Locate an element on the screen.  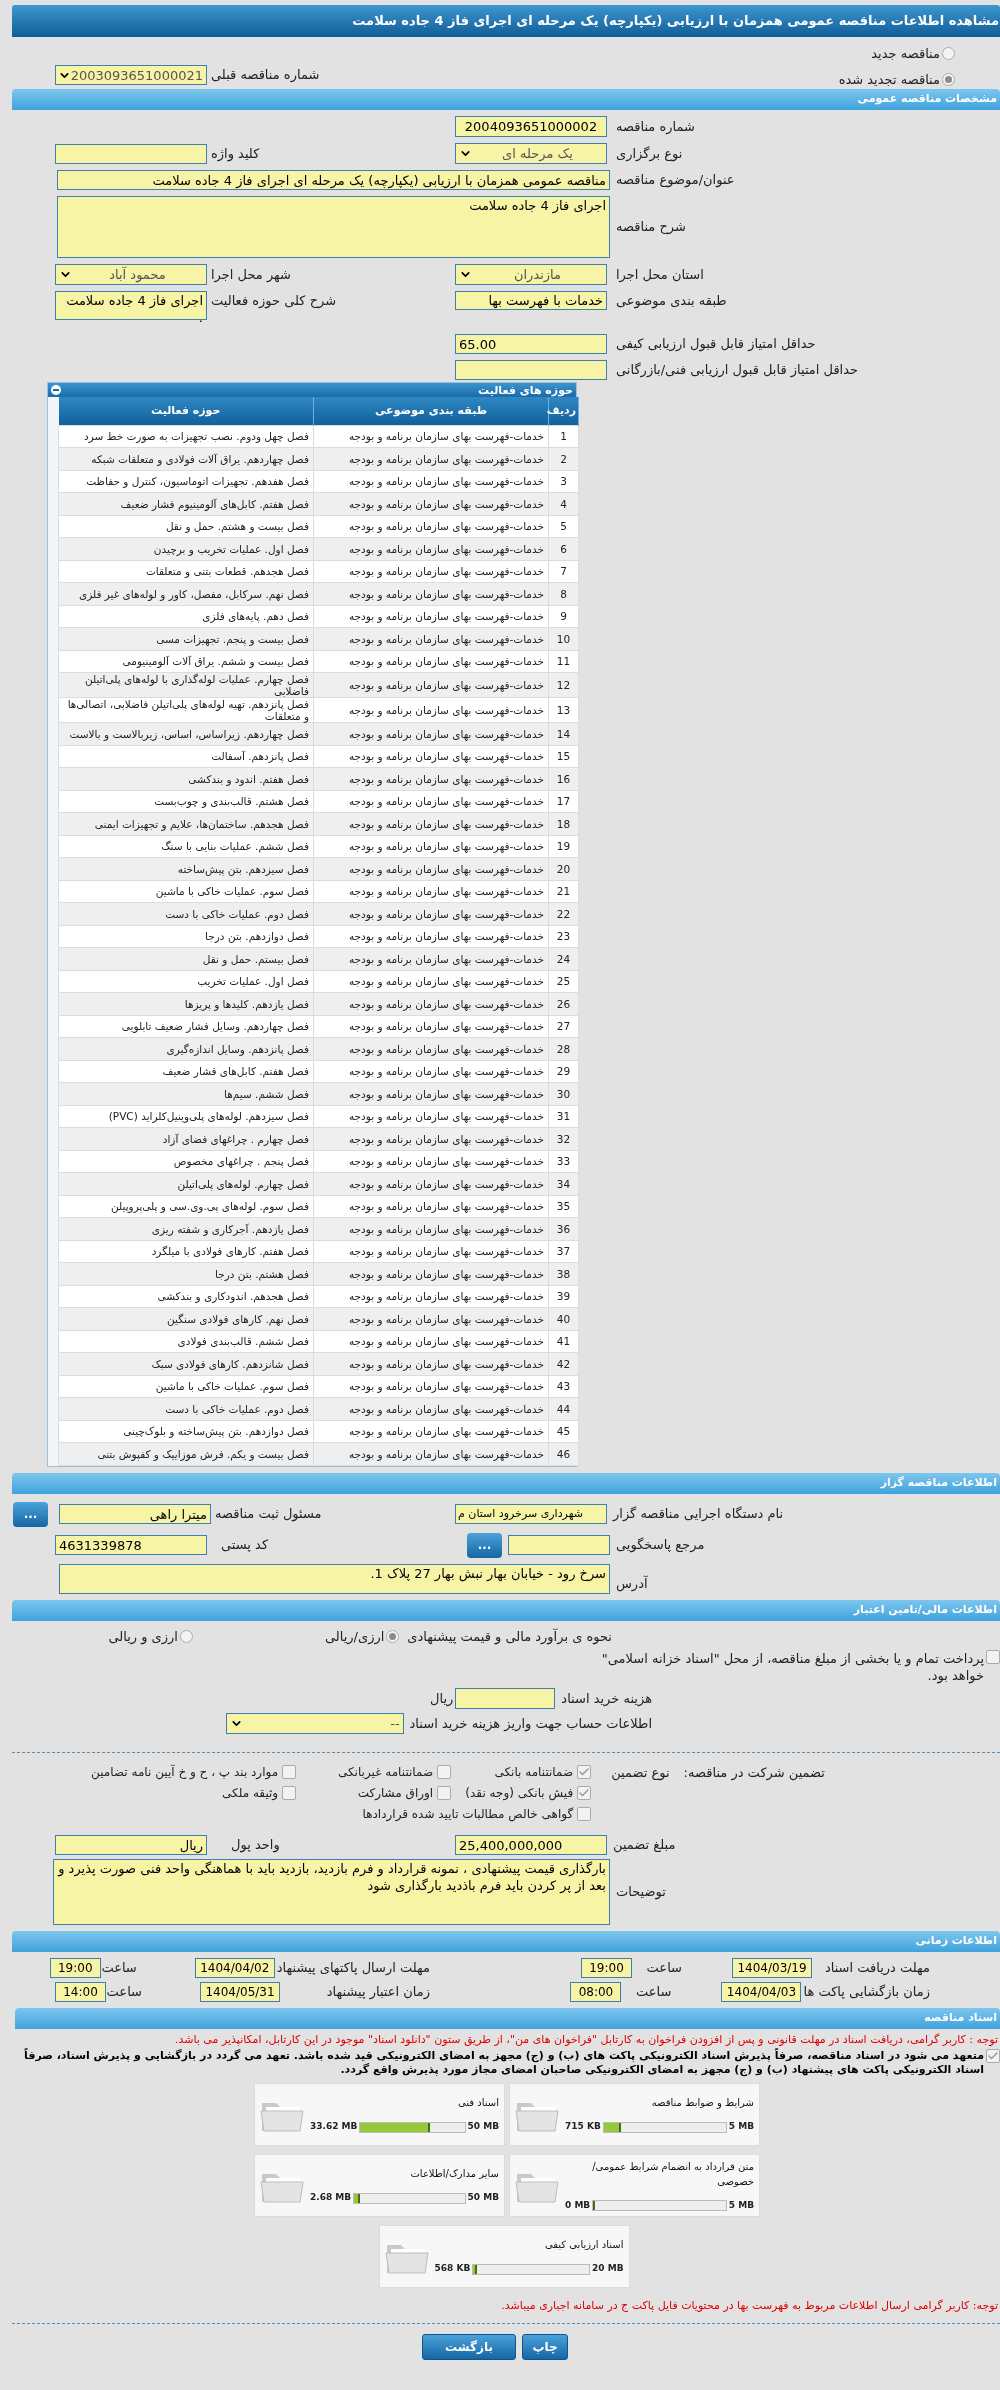
text-field: میترا راهی is located at coordinates (135, 1514).